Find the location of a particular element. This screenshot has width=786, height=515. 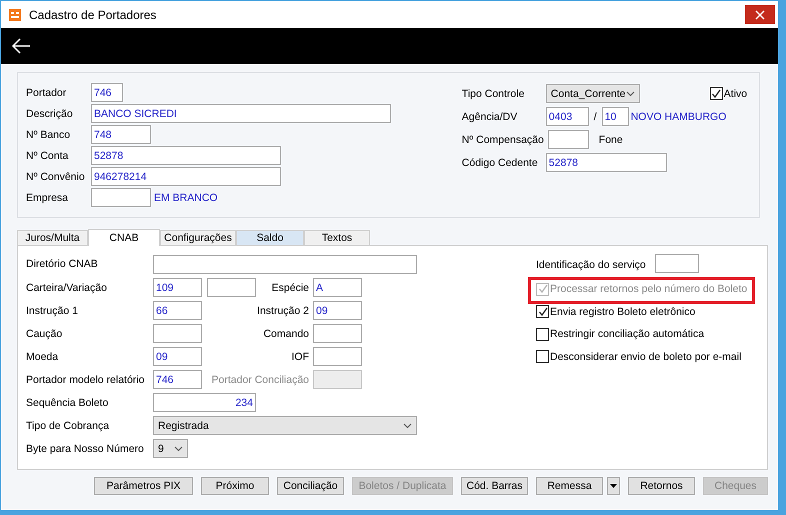

field-label: Carteira/Variação is located at coordinates (67, 288).